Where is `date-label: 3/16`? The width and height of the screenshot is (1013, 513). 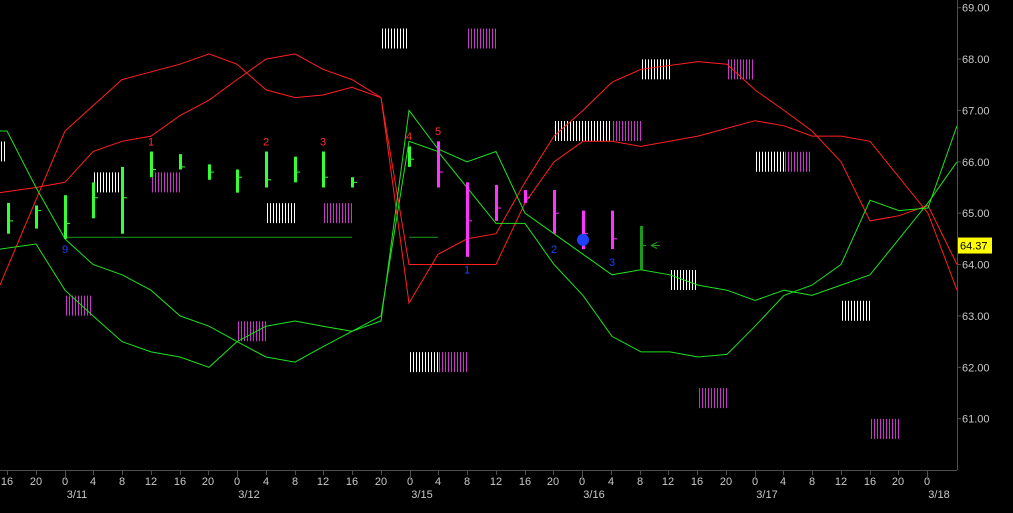
date-label: 3/16 is located at coordinates (593, 495).